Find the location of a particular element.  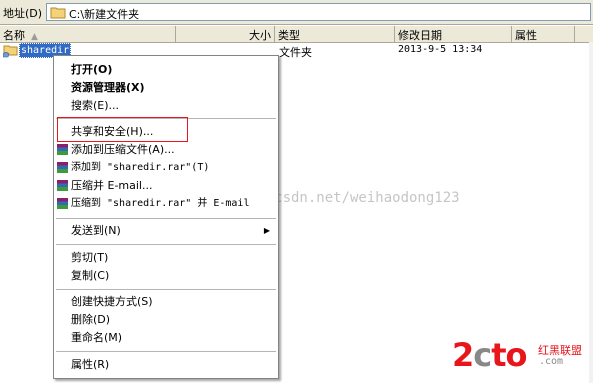

column-attributes: 属性 is located at coordinates (543, 34).